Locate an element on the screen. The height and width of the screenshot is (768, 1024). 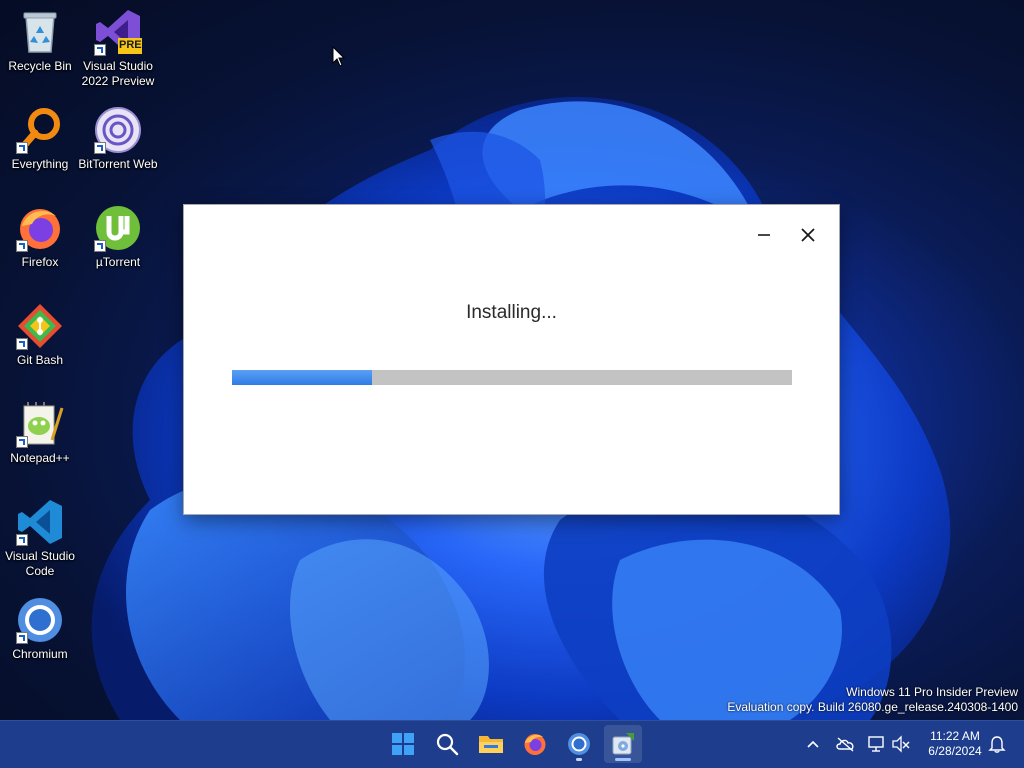
clock-time: 11:22 AM is located at coordinates (955, 736).